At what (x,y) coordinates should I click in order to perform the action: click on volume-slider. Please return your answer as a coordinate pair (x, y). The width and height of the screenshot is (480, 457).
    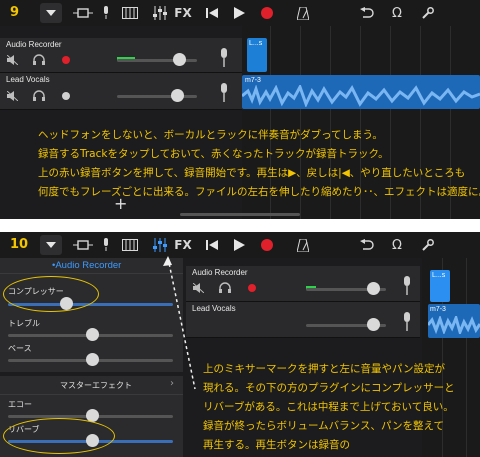
    Looking at the image, I should click on (157, 96).